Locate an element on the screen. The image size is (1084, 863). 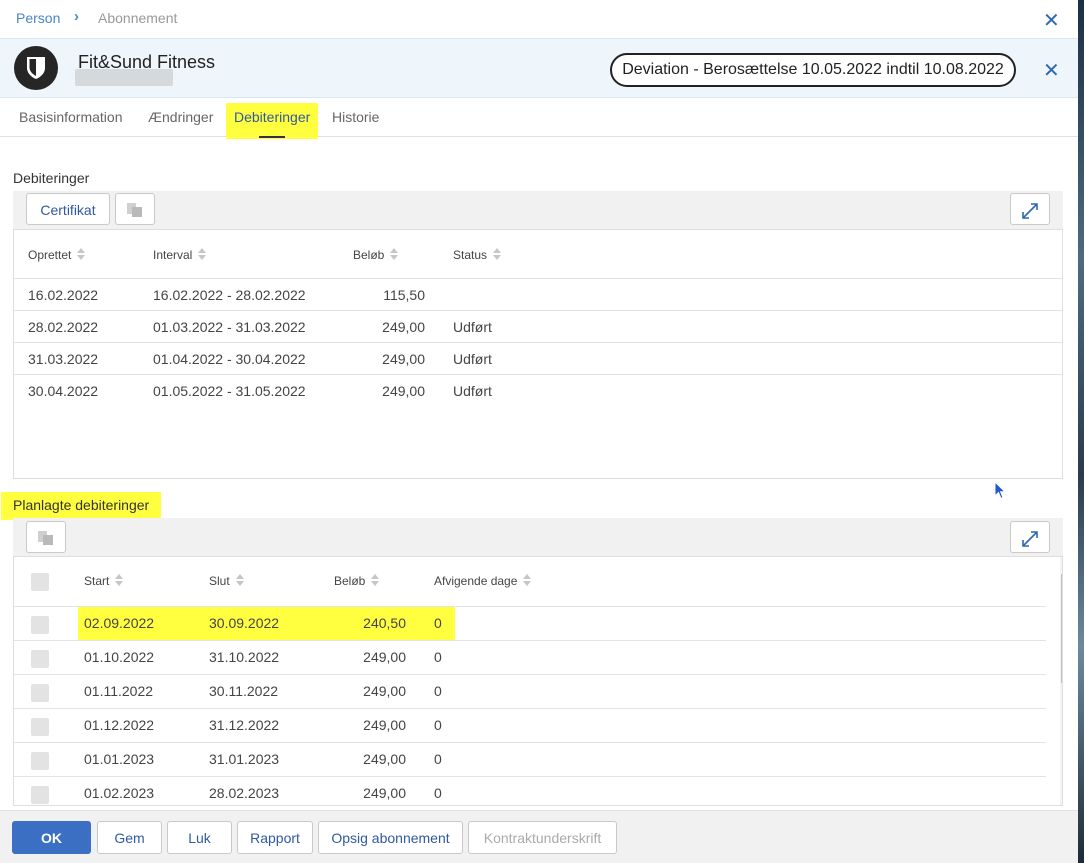
cell-amount: 115,50 is located at coordinates (404, 295).